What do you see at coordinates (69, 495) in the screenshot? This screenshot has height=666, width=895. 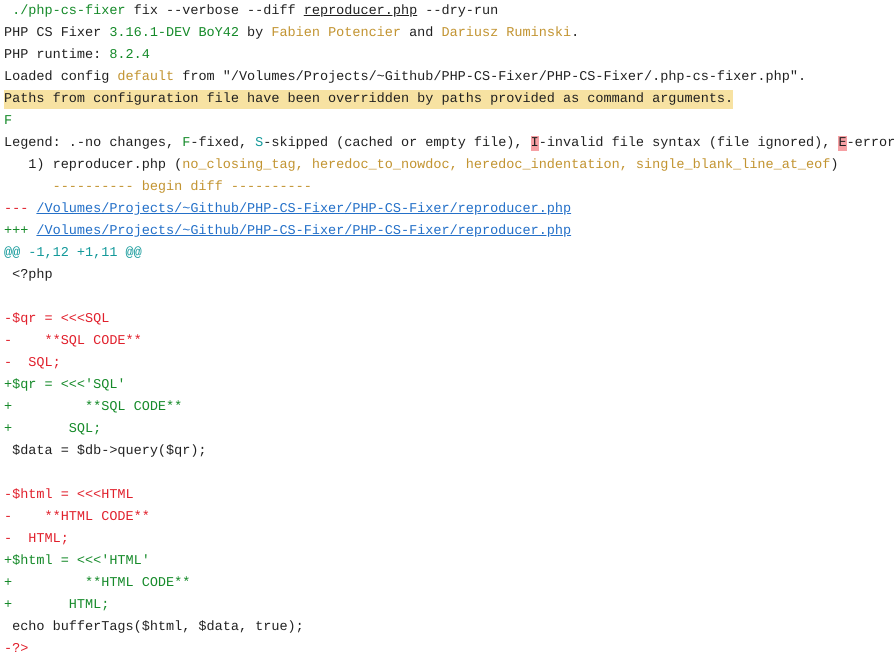 I see `terminal-line: -$html = <<<HTML` at bounding box center [69, 495].